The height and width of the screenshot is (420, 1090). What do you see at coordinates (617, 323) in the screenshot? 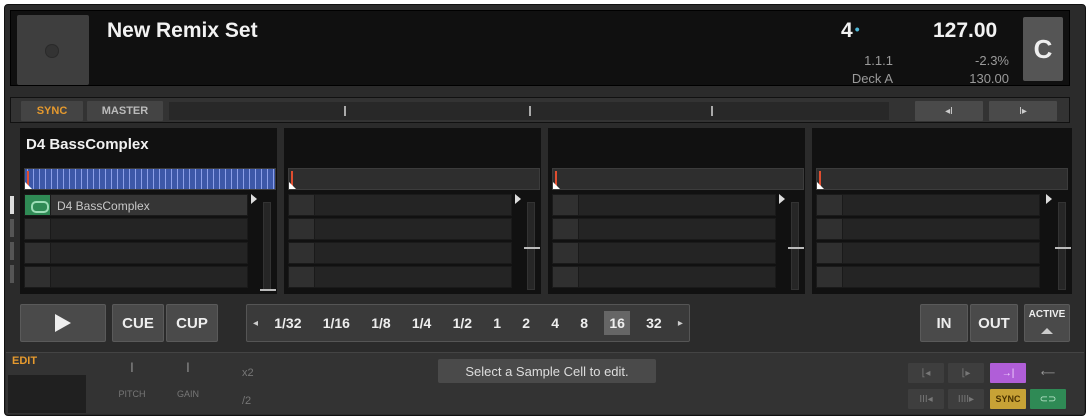
I see `loop-size-option-selected: 16` at bounding box center [617, 323].